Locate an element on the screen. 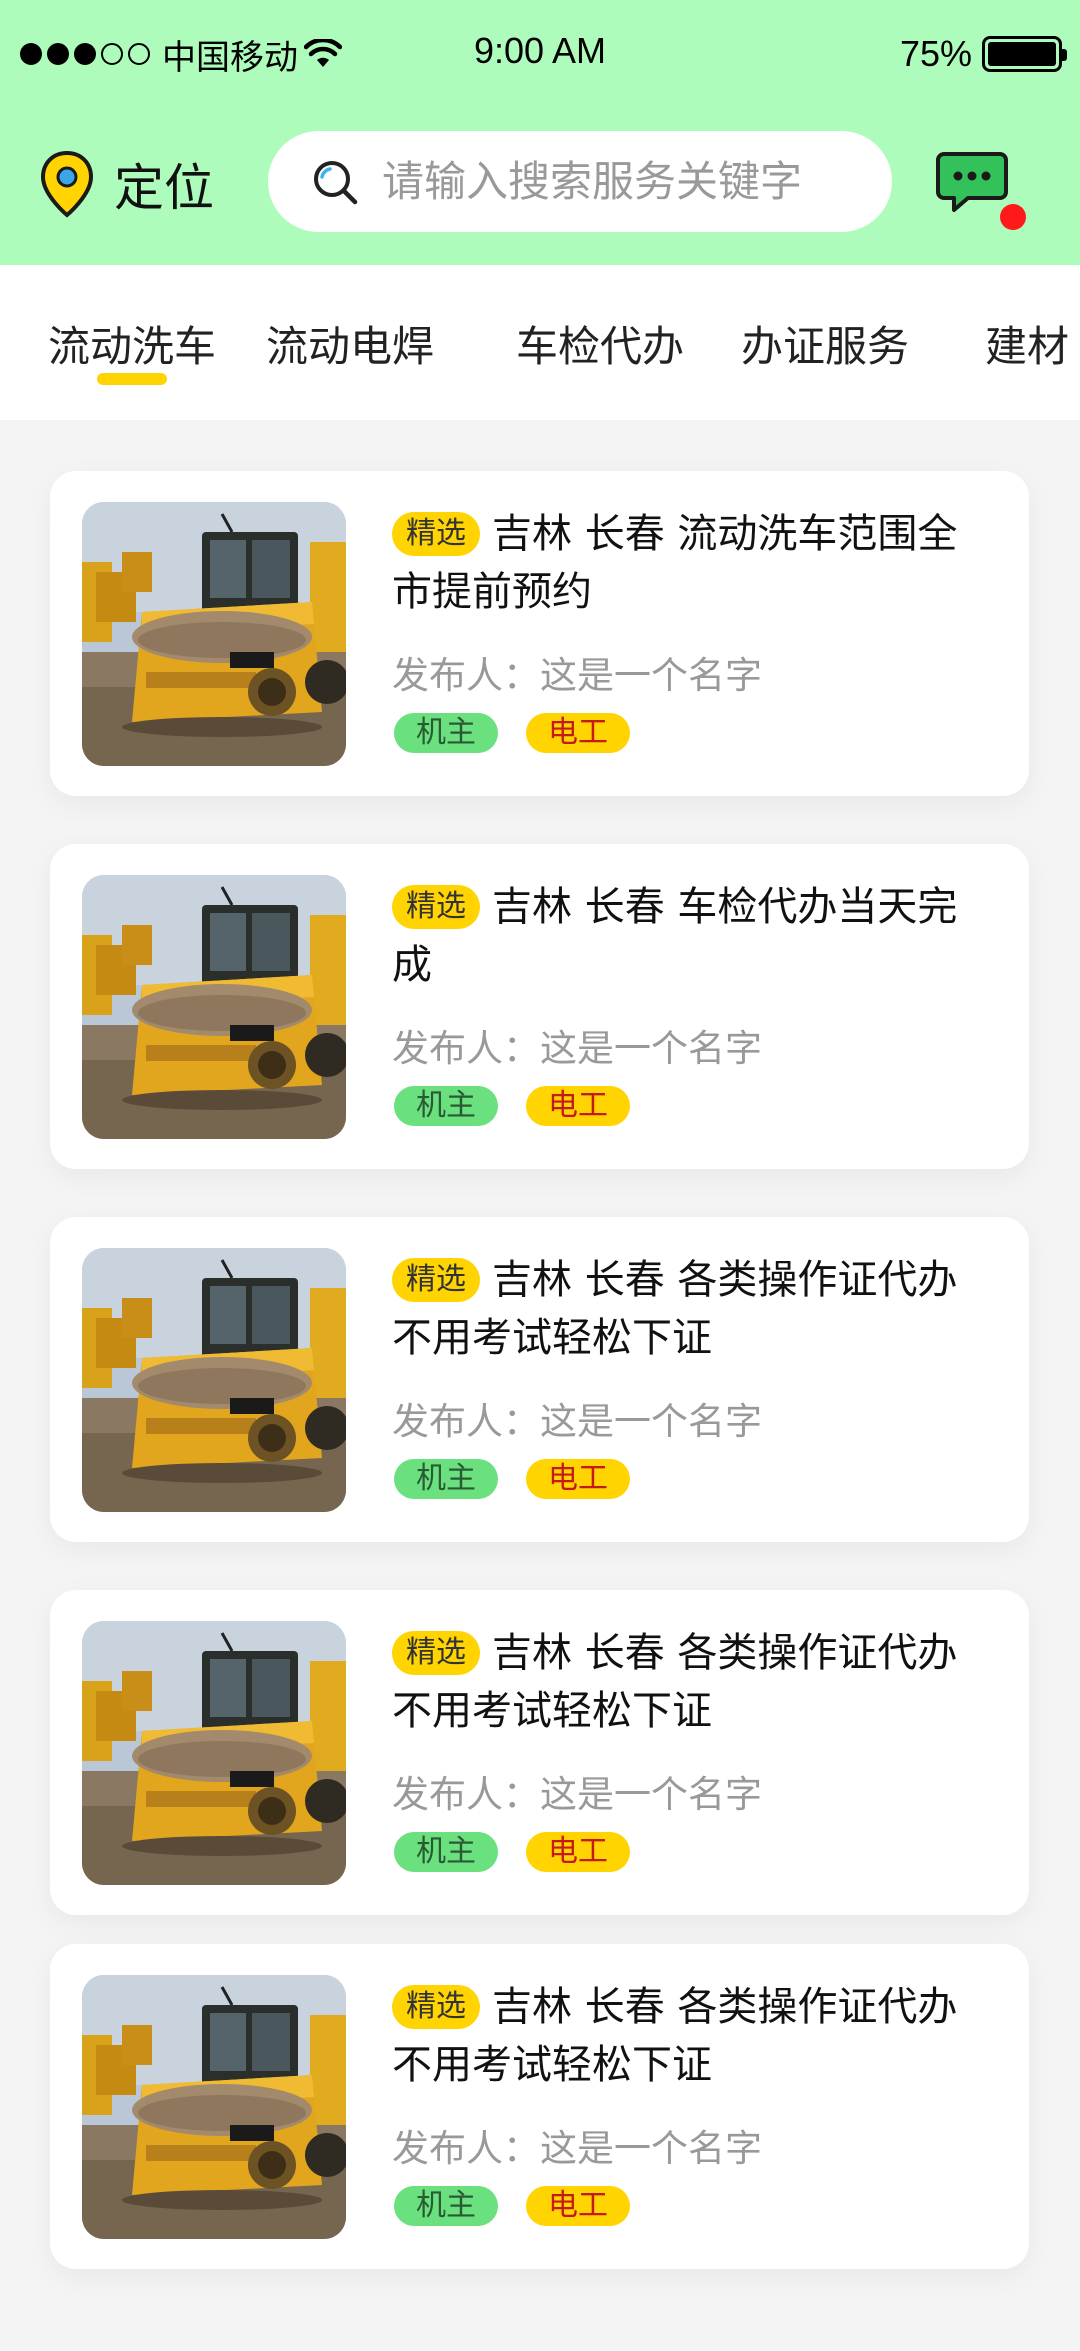 This screenshot has height=2351, width=1080. status-bar: 中国移动 9:00 AM 75% is located at coordinates (540, 55).